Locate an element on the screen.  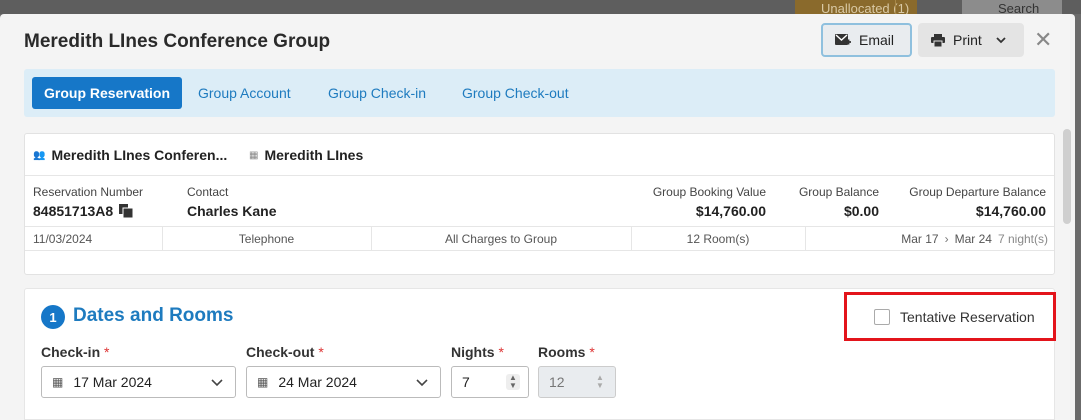
rooms-label-text: Rooms is located at coordinates (562, 352).